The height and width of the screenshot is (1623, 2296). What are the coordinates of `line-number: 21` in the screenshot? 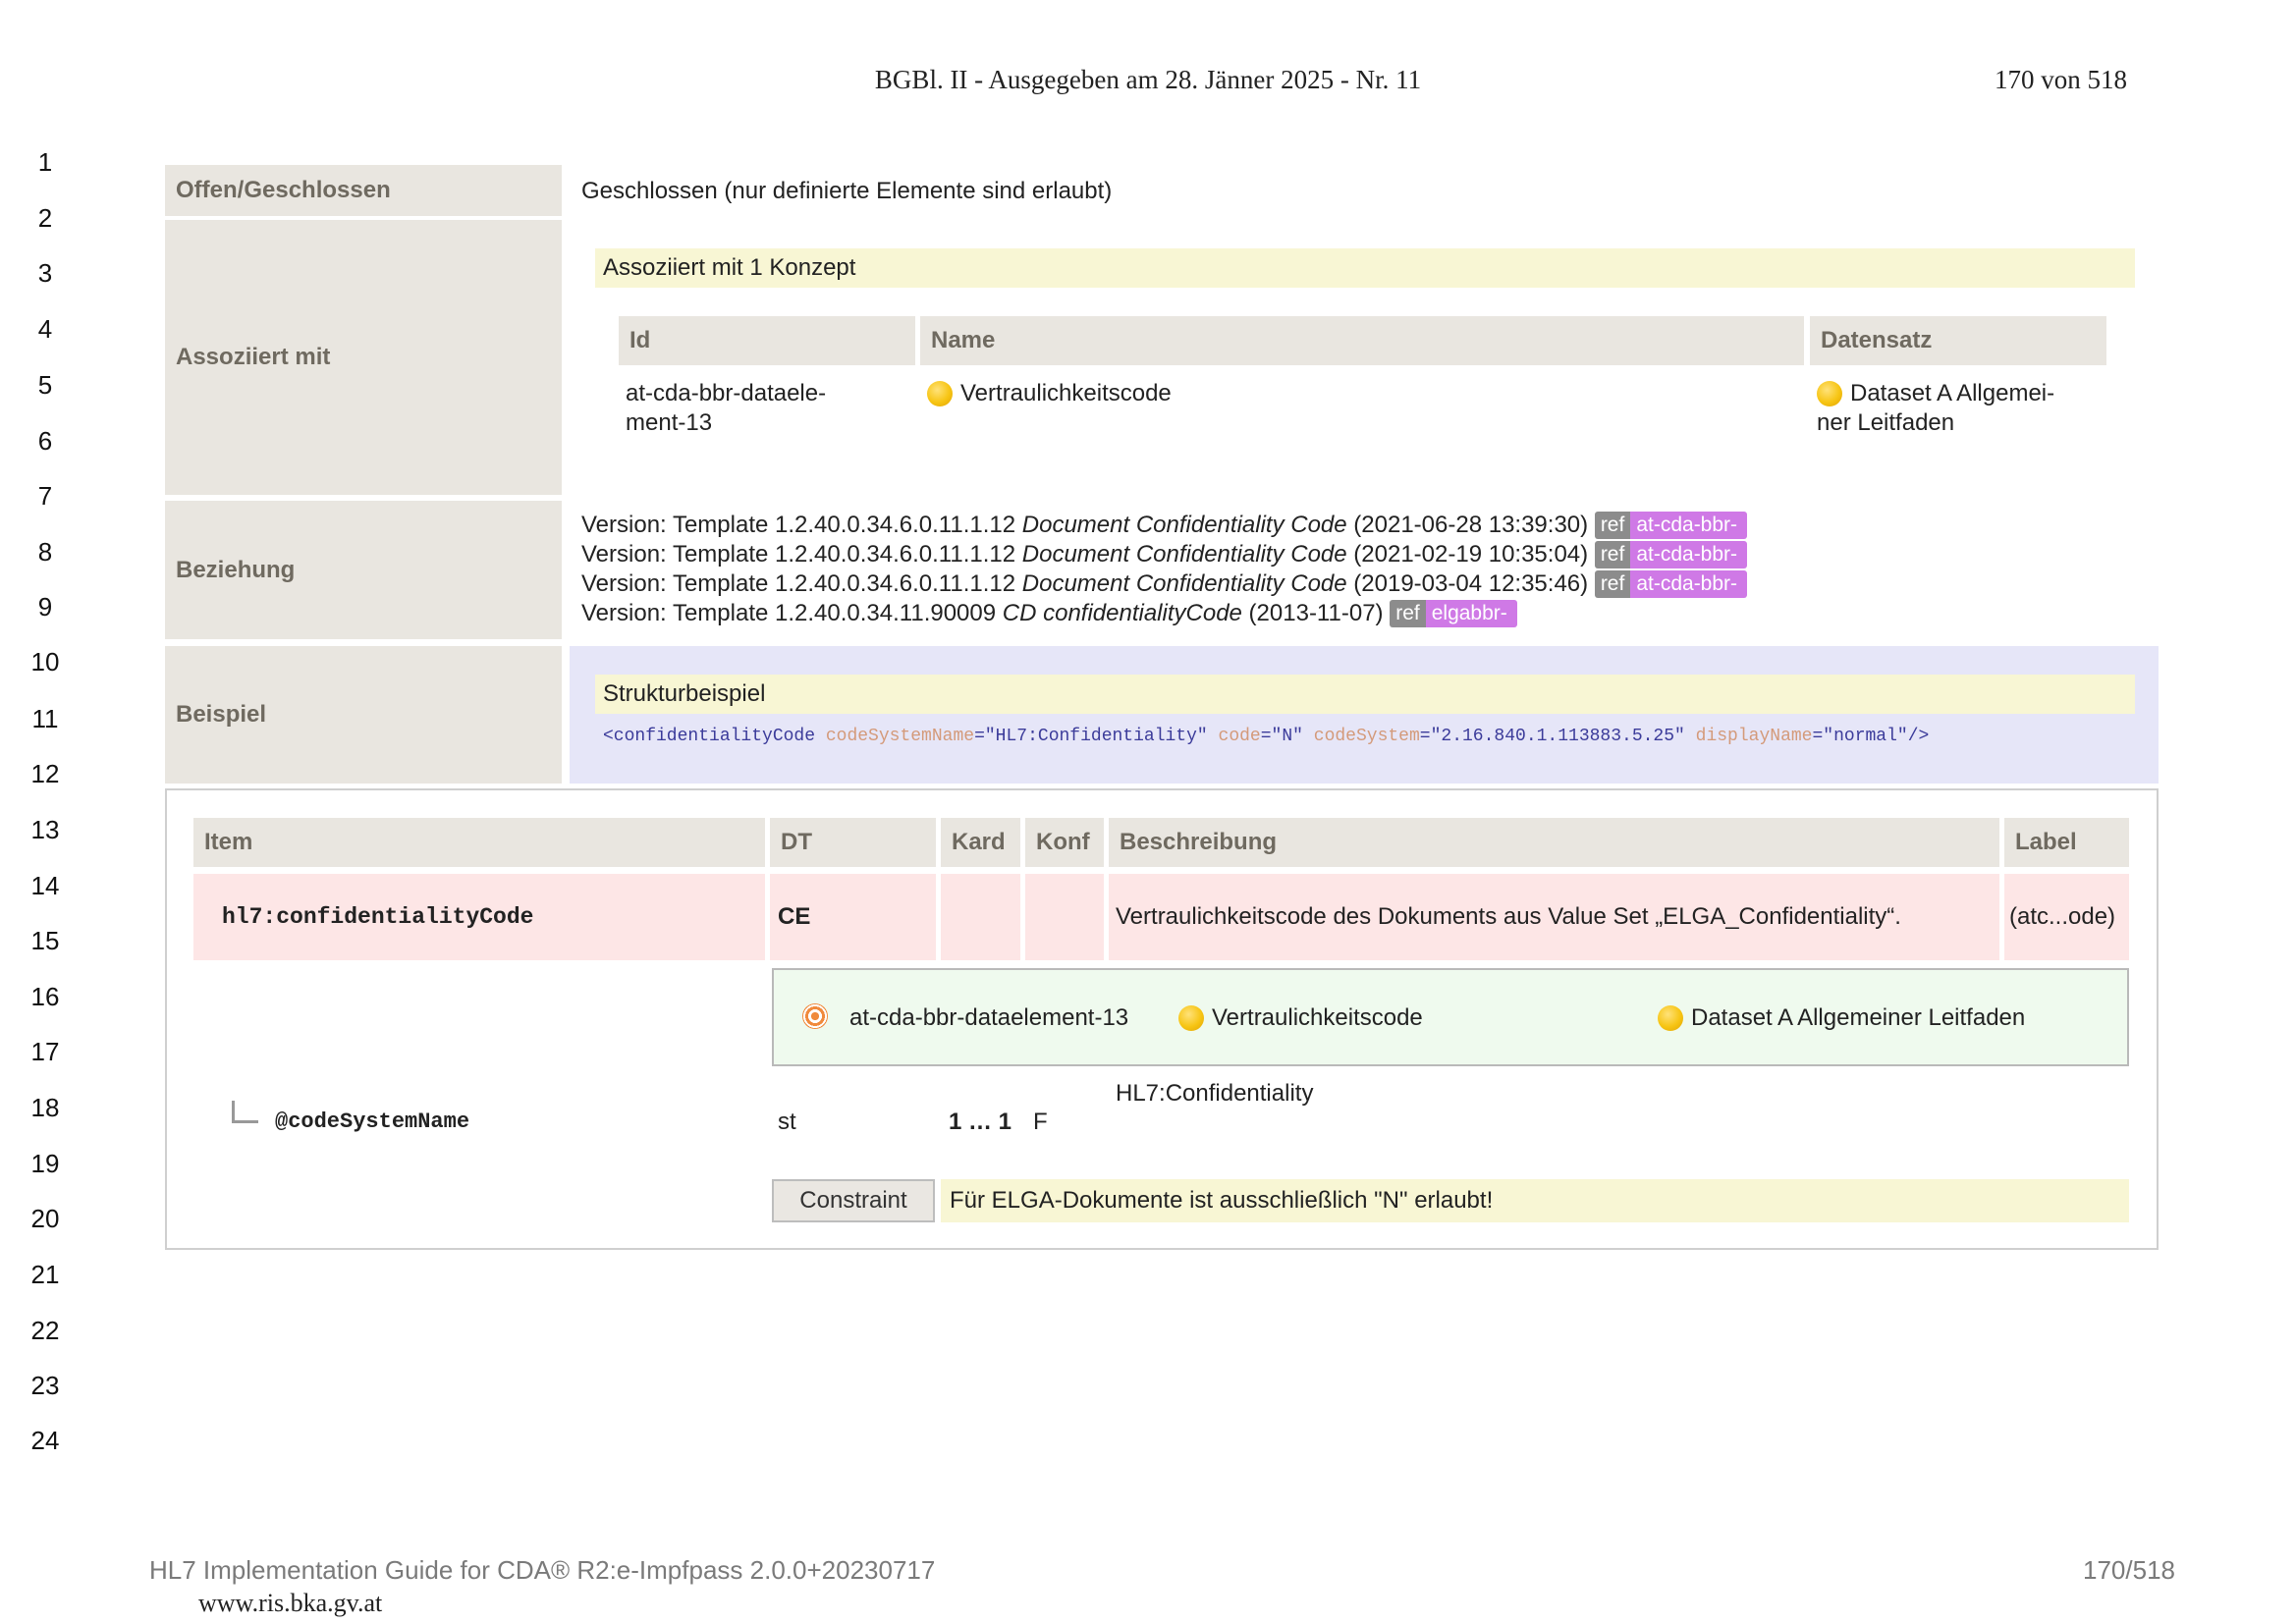 It's located at (45, 1274).